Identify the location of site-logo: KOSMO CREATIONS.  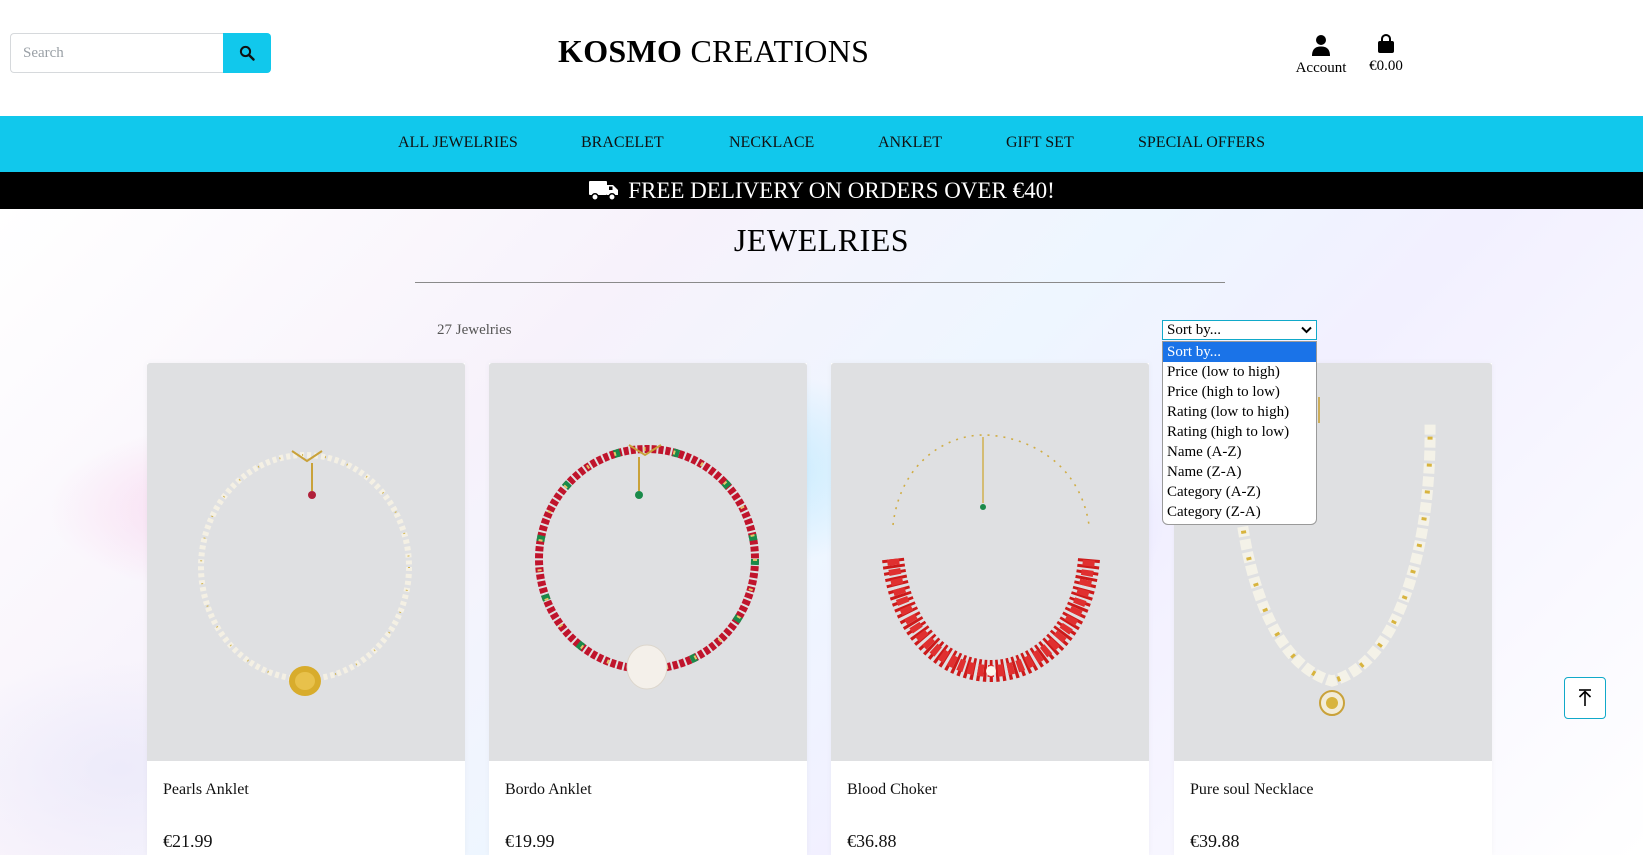
(713, 51).